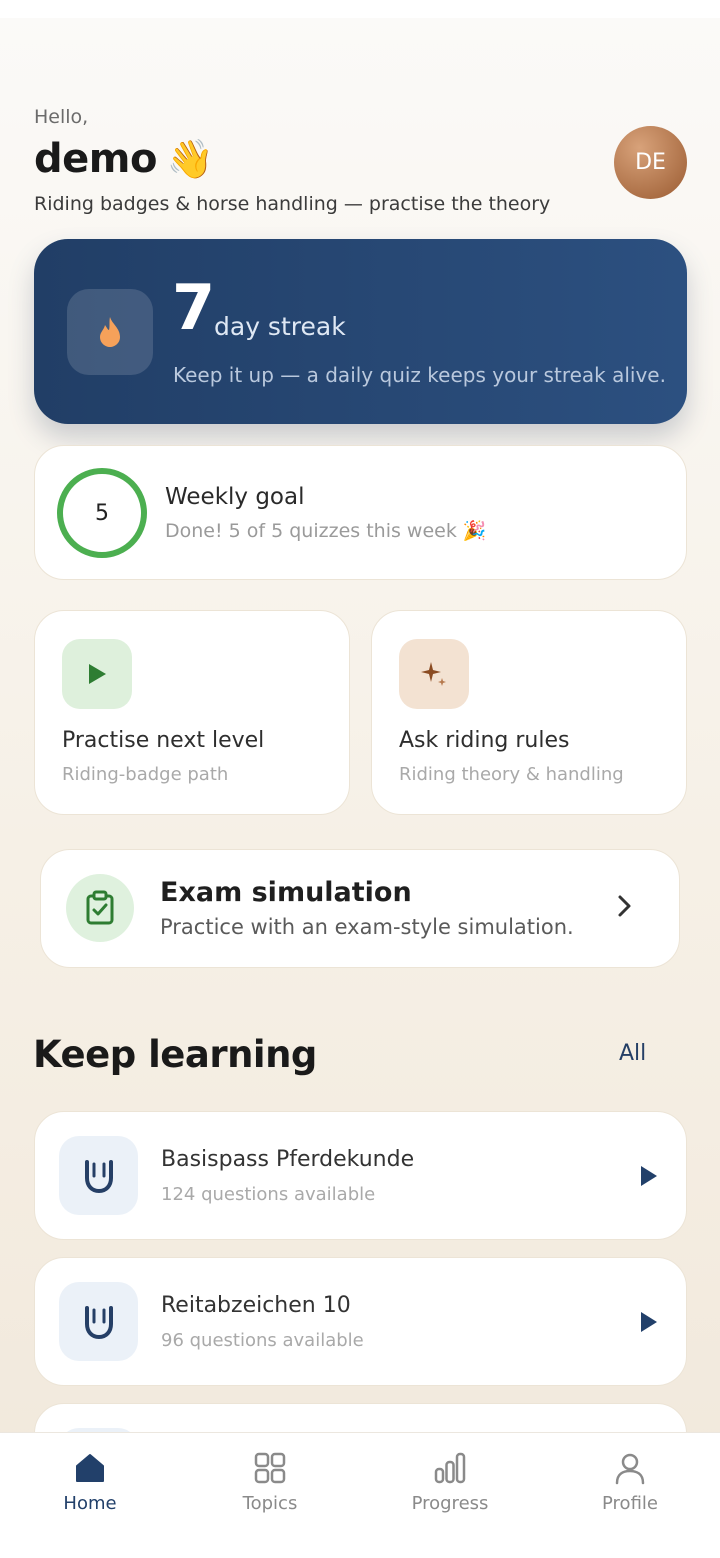 The width and height of the screenshot is (720, 1558). I want to click on streak-count: 7, so click(194, 307).